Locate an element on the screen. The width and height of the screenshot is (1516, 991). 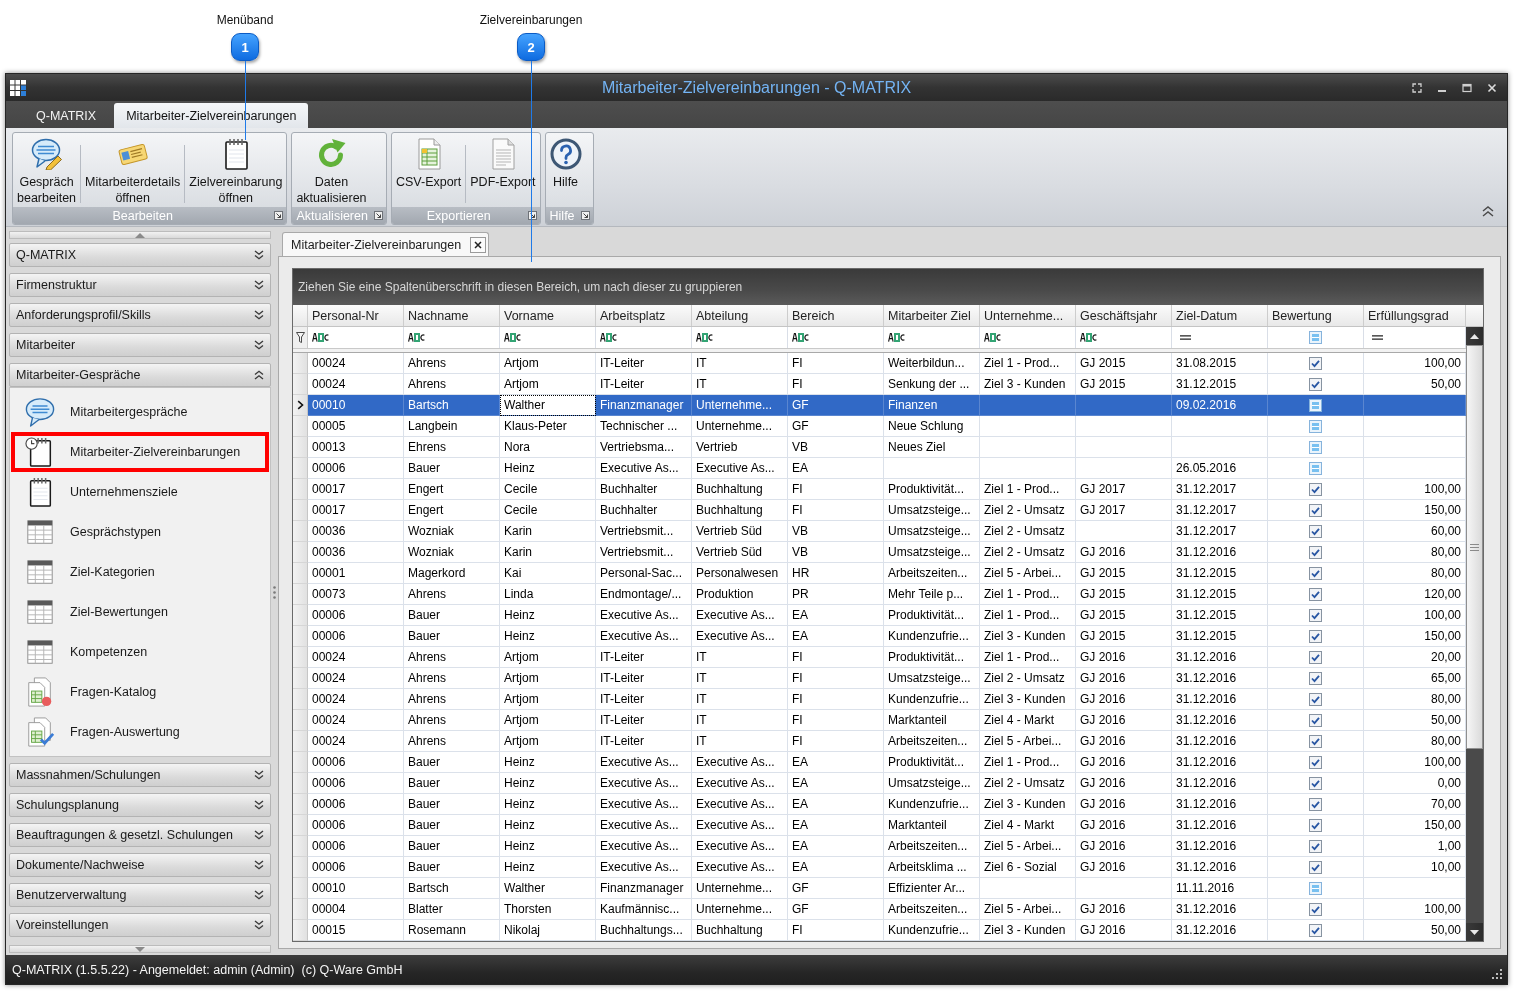
ribbon-button: Zielvereinbarung öffnen is located at coordinates (236, 171).